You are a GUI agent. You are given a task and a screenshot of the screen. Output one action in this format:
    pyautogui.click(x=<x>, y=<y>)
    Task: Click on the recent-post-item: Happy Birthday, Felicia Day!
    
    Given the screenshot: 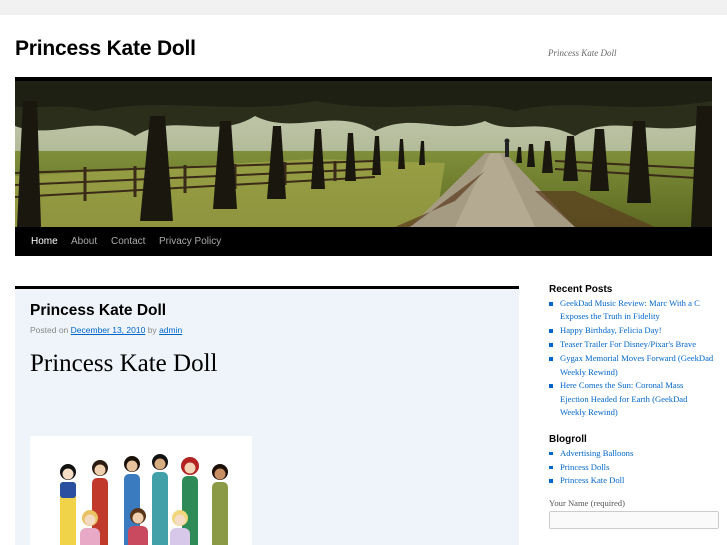 What is the action you would take?
    pyautogui.click(x=631, y=330)
    